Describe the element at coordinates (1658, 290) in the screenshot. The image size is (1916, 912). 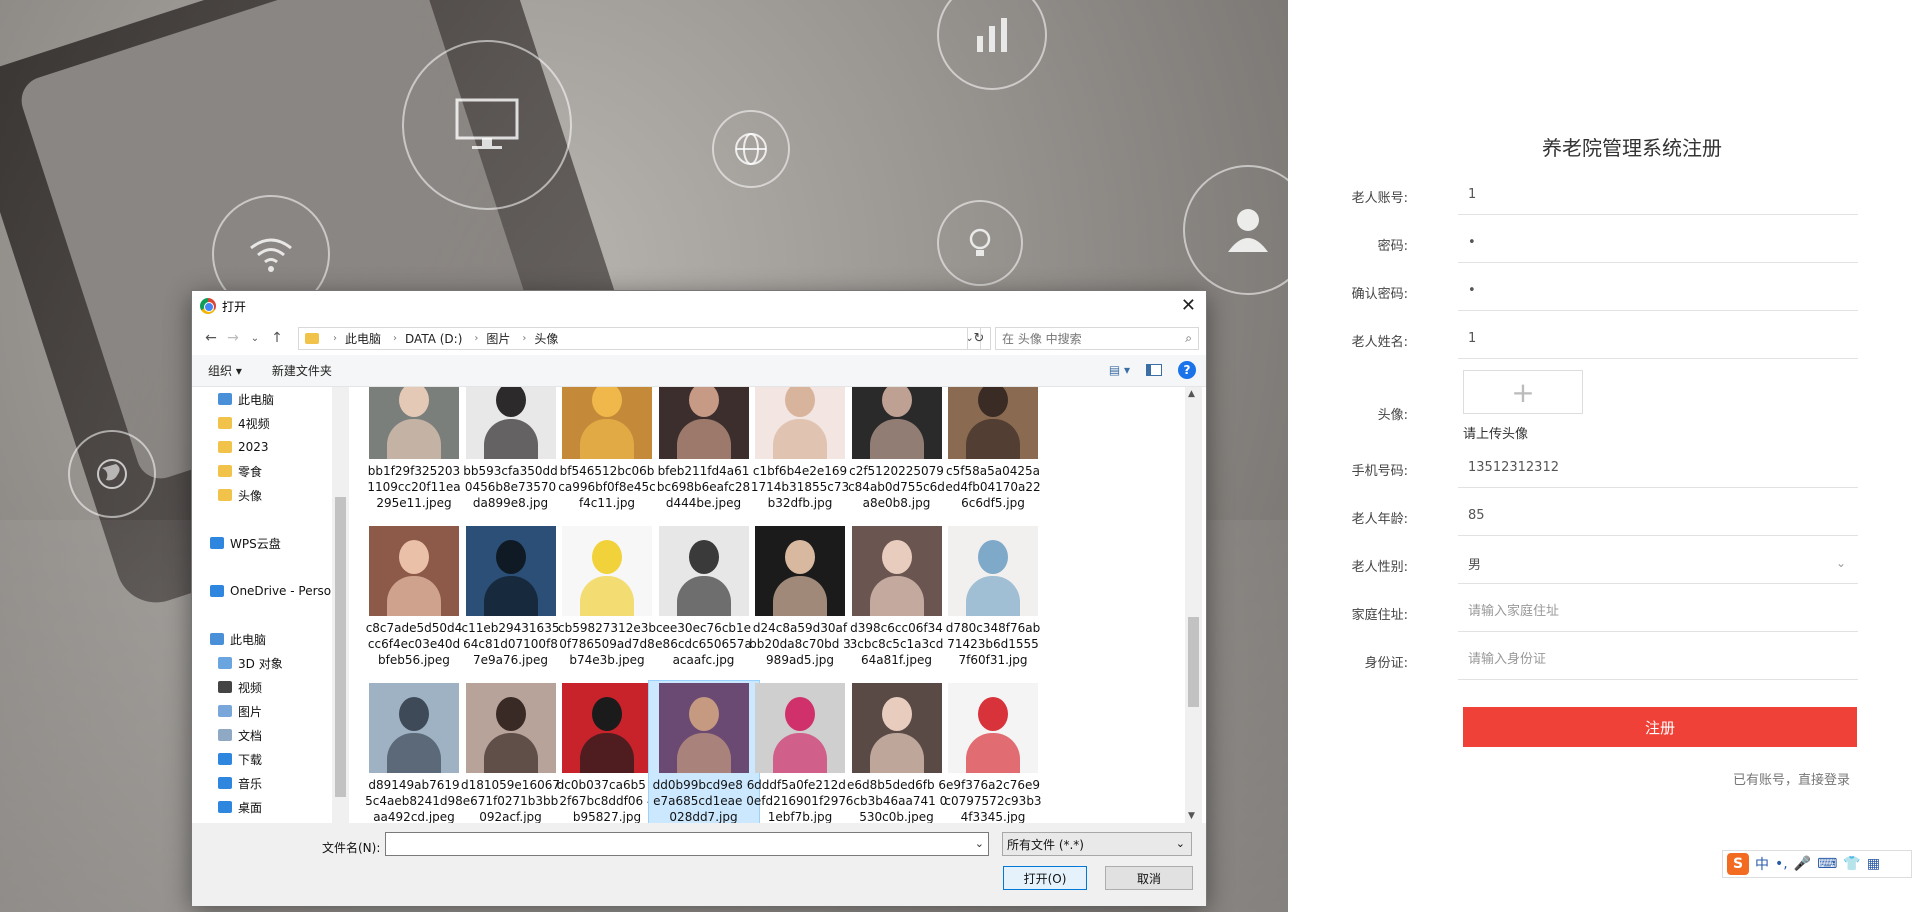
I see `confirm-password-input` at that location.